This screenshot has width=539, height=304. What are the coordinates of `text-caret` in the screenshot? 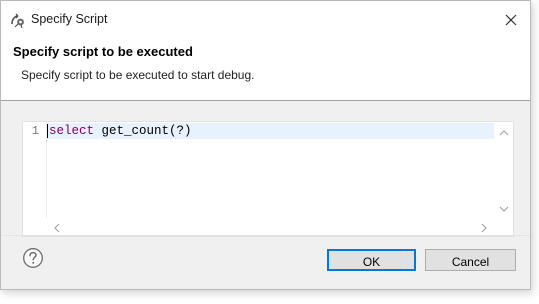 It's located at (47, 131).